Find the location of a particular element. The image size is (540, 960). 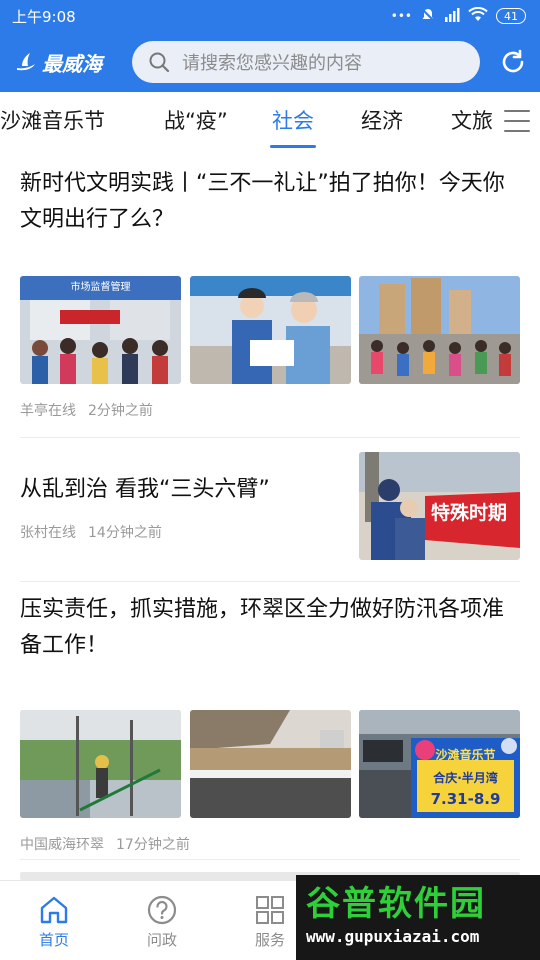

tab-beach-music-festival: 沙滩音乐节 is located at coordinates (52, 121).